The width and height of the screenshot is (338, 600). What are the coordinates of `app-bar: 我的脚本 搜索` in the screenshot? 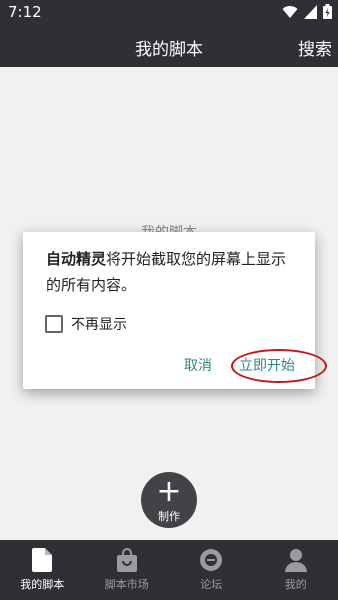 It's located at (169, 45).